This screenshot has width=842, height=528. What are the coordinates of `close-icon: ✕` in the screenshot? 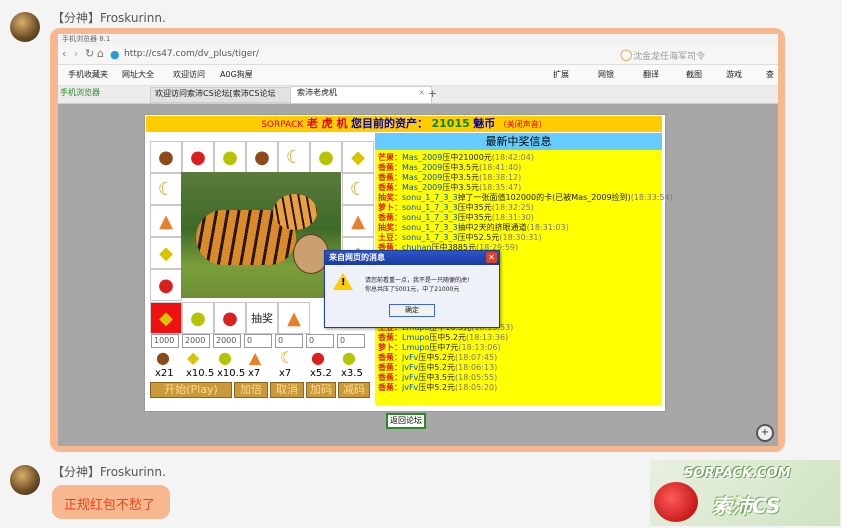 It's located at (491, 257).